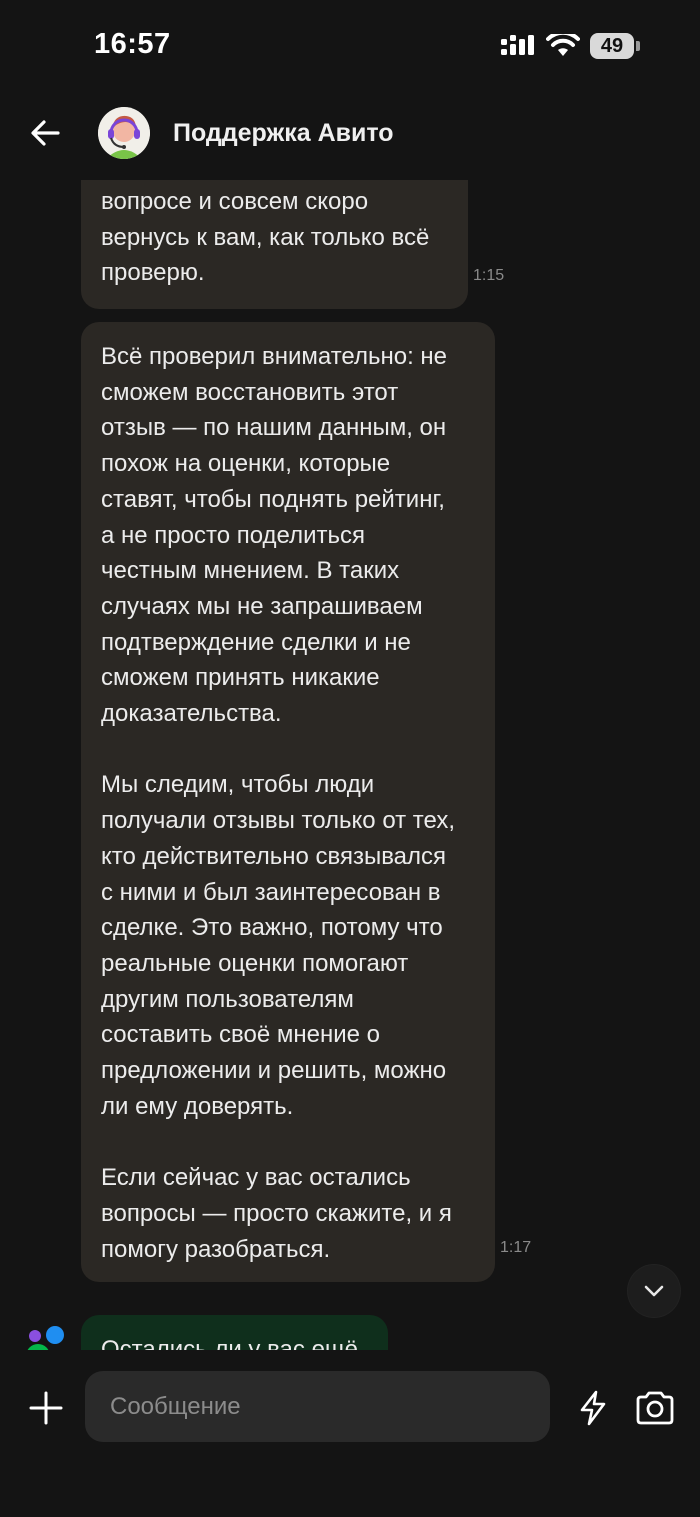  I want to click on battery-icon: 49, so click(615, 46).